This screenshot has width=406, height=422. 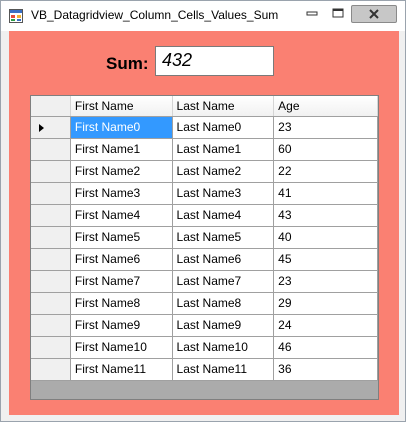 What do you see at coordinates (223, 347) in the screenshot?
I see `cell-last-name: Last Name10` at bounding box center [223, 347].